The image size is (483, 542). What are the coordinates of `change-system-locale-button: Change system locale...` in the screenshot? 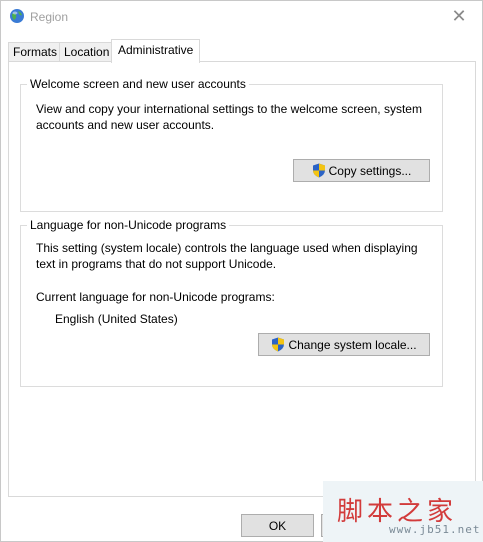 It's located at (344, 344).